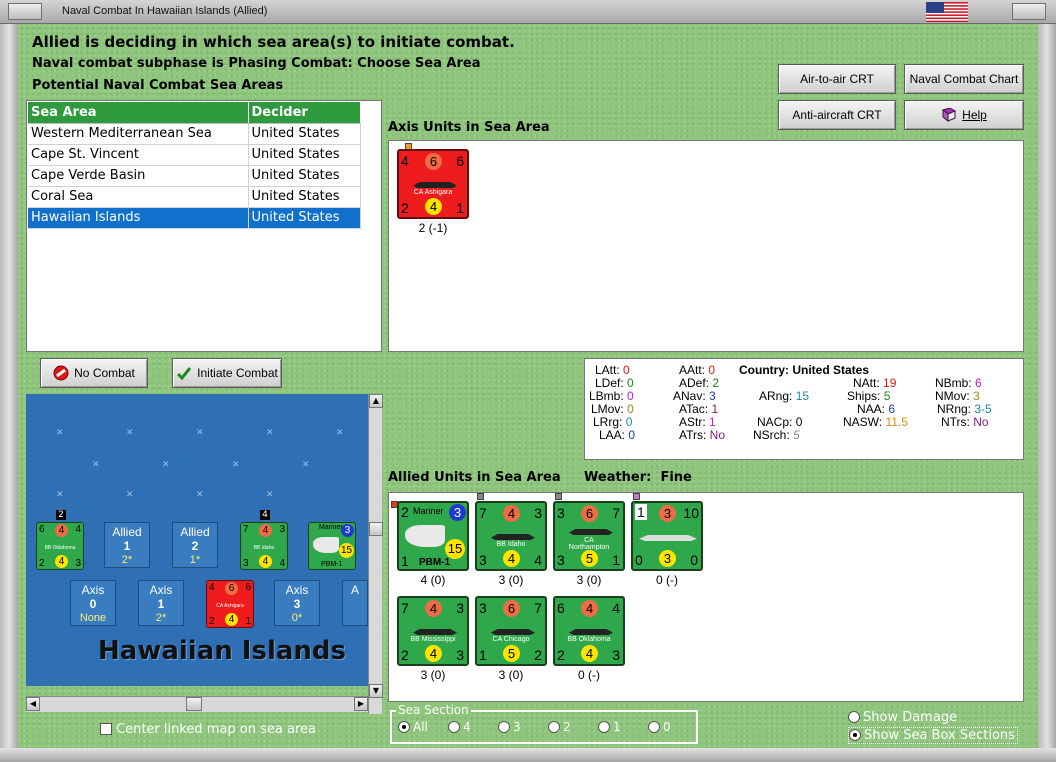  I want to click on attack-value: 6, so click(433, 161).